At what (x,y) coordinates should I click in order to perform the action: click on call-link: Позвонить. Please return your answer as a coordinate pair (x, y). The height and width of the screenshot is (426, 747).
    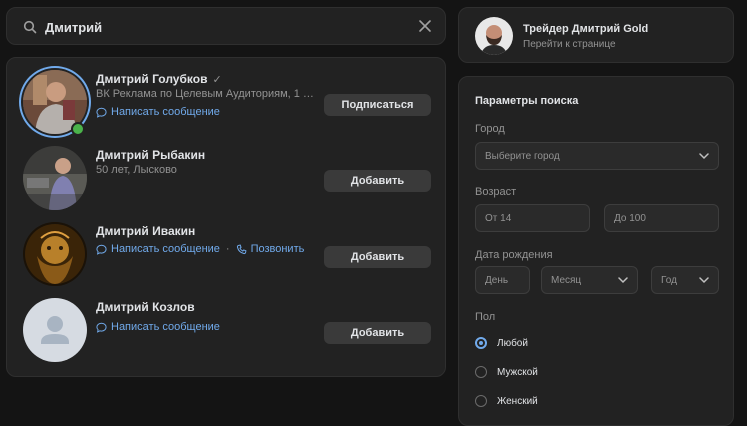
    Looking at the image, I should click on (270, 249).